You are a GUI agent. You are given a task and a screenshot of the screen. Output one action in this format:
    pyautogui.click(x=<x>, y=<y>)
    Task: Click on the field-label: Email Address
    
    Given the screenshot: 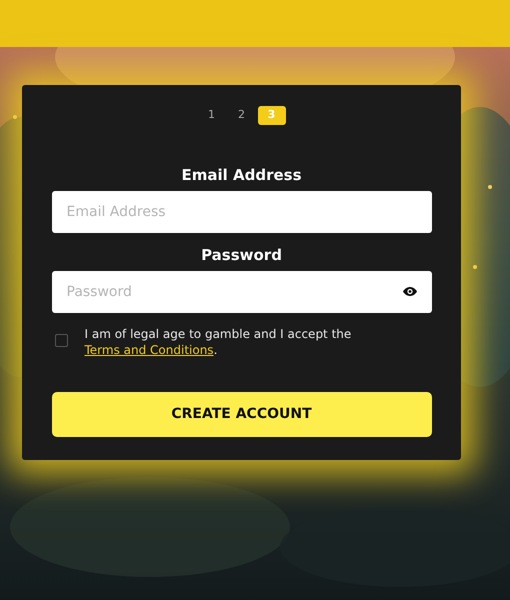 What is the action you would take?
    pyautogui.click(x=241, y=175)
    